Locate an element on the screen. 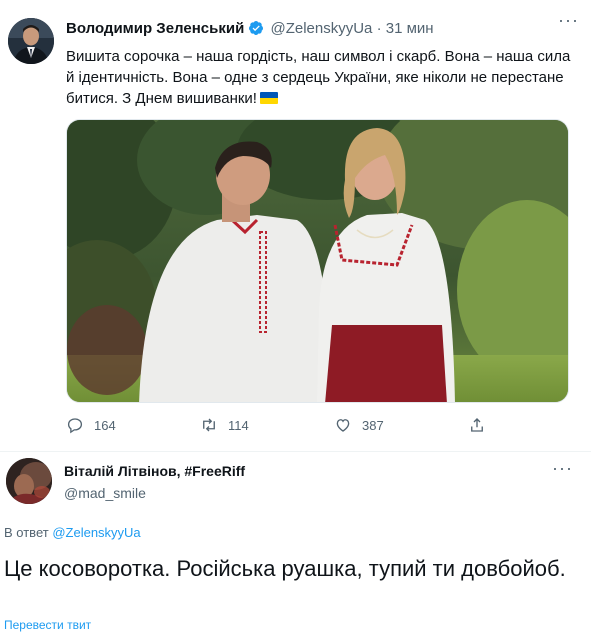 The width and height of the screenshot is (591, 643). in-reply-to: В ответ @ZelenskyyUa is located at coordinates (72, 532).